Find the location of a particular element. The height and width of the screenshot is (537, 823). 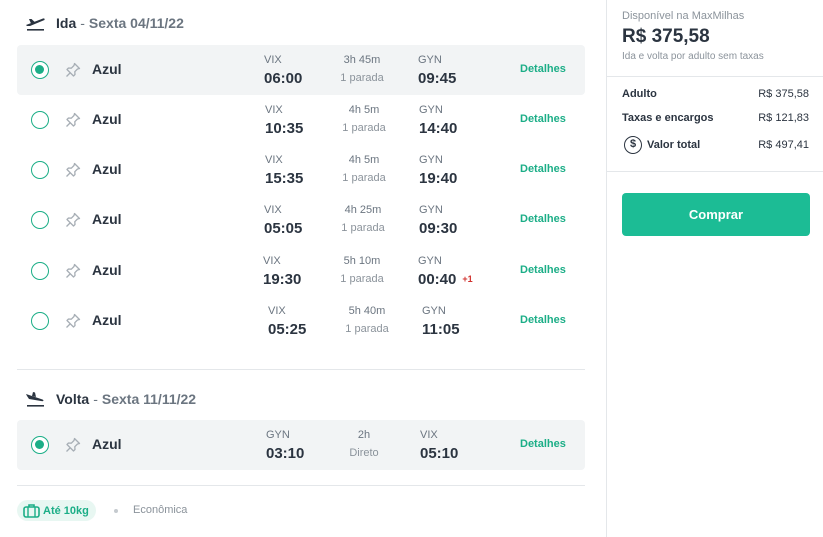

taxes-value: R$ 121,83 is located at coordinates (783, 118).